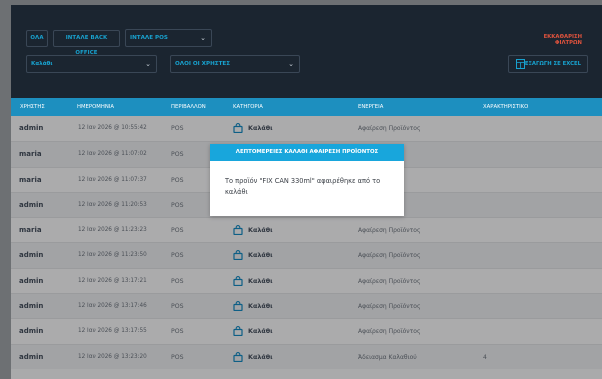 This screenshot has width=602, height=379. Describe the element at coordinates (86, 43) in the screenshot. I see `filter-back-office-button: ΙΝΤΑΛΕ BACK OFFICE` at that location.